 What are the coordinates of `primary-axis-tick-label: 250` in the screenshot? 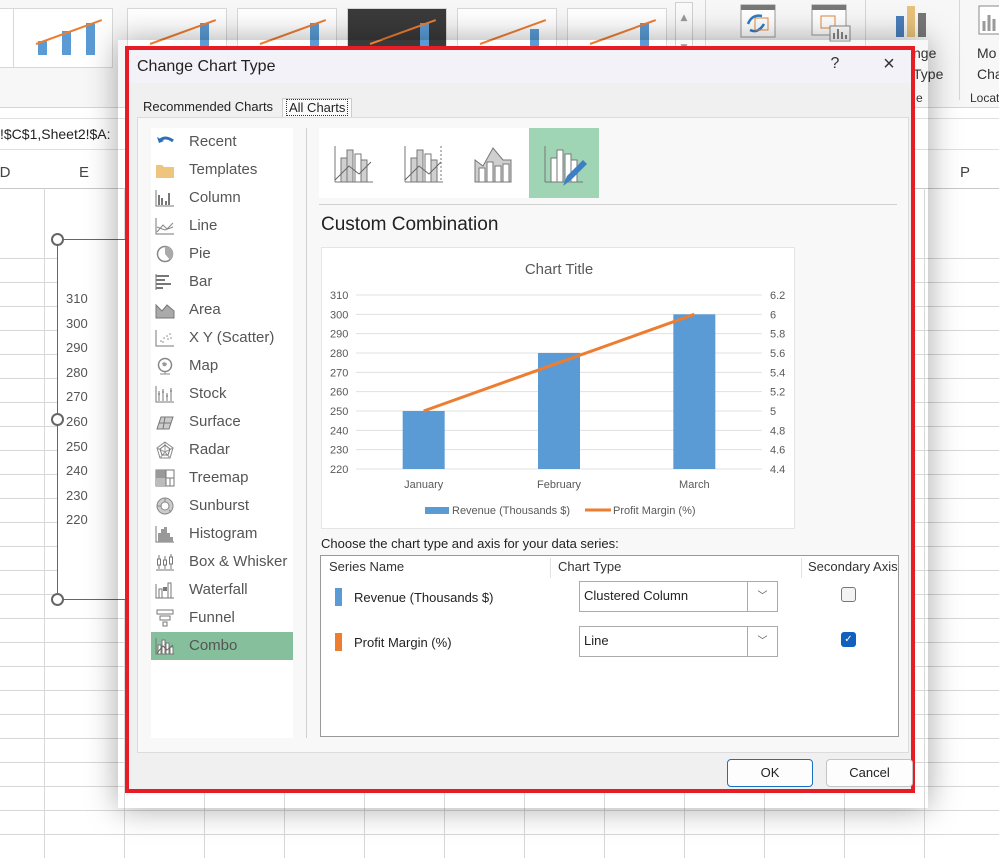 It's located at (339, 412).